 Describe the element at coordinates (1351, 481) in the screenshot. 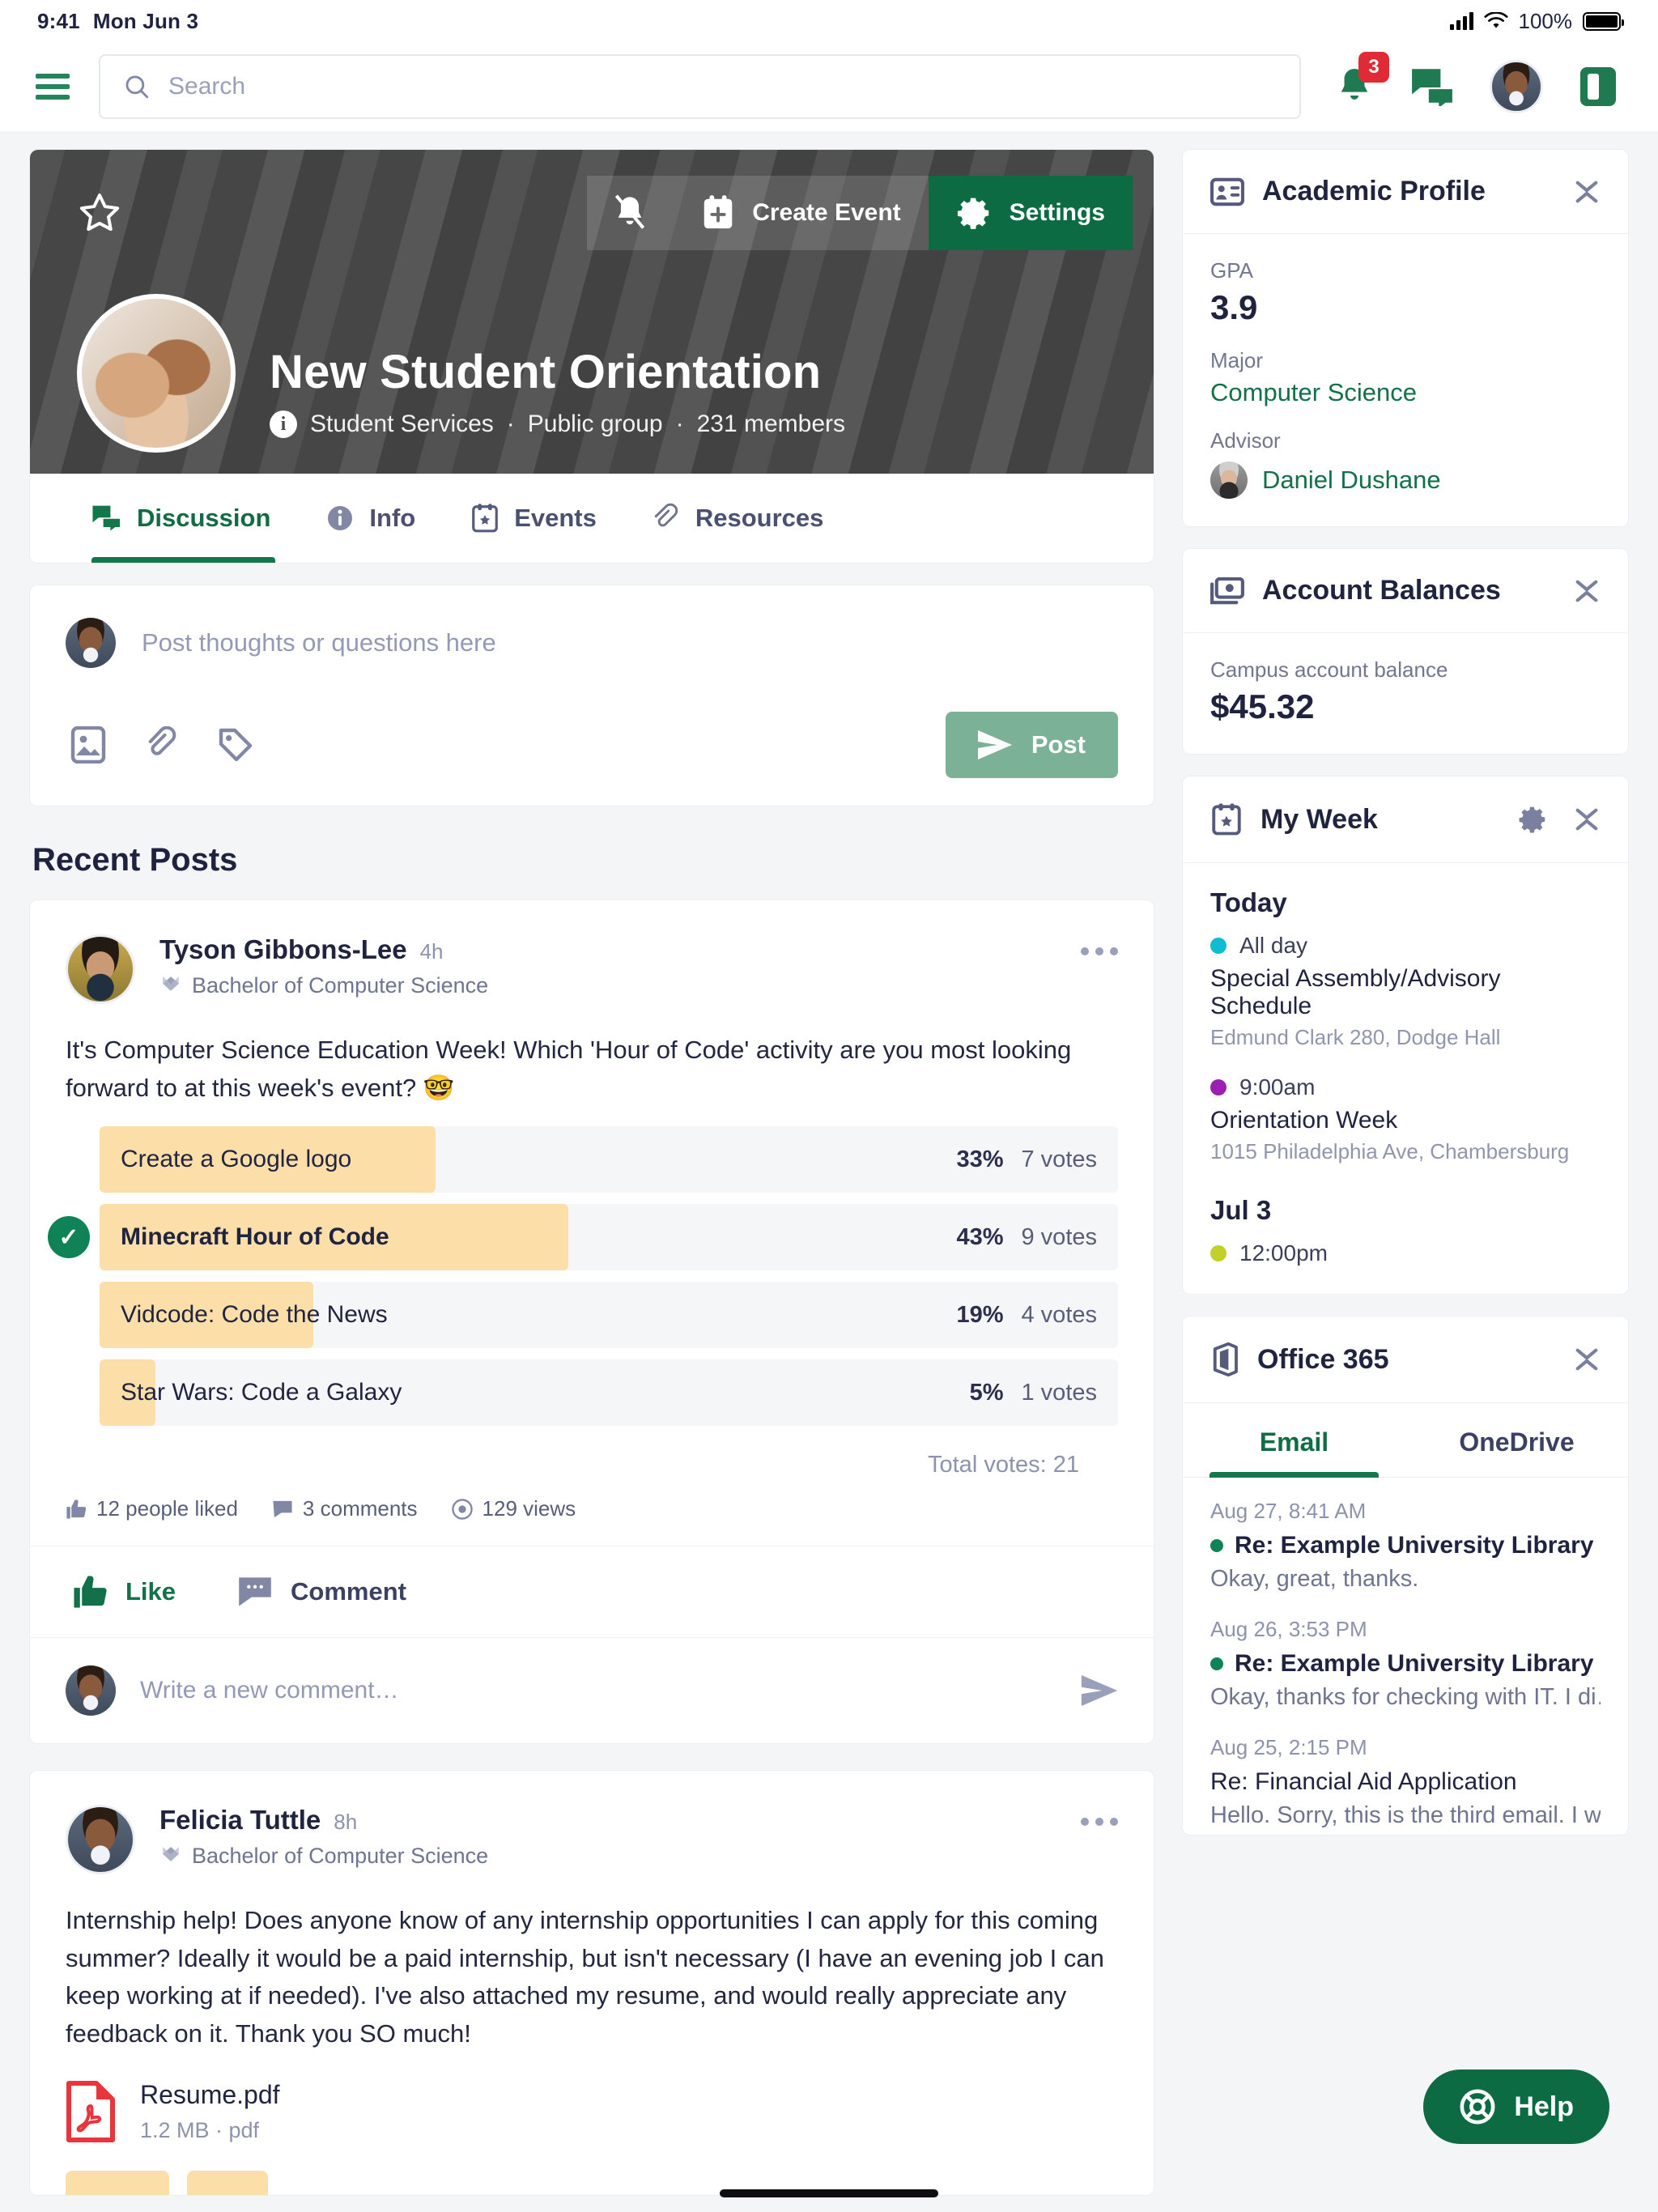

I see `advisor-name: Daniel Dushane` at that location.